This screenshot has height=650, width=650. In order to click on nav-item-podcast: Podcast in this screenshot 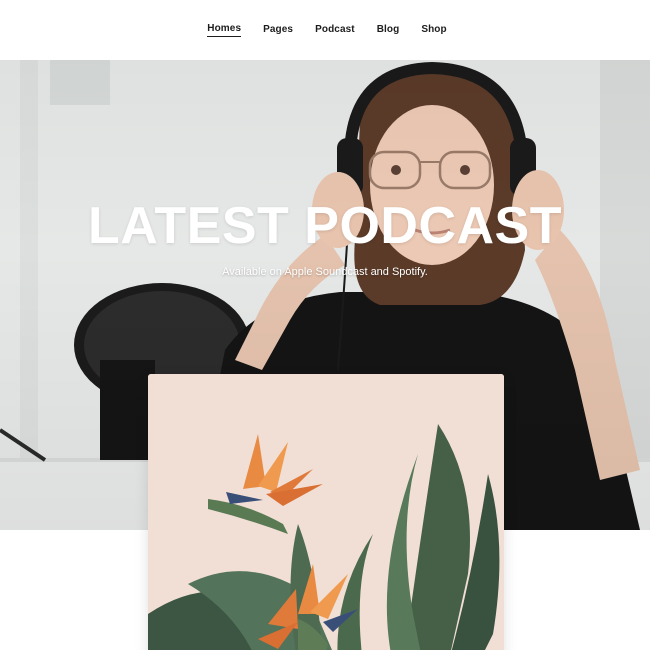, I will do `click(335, 30)`.